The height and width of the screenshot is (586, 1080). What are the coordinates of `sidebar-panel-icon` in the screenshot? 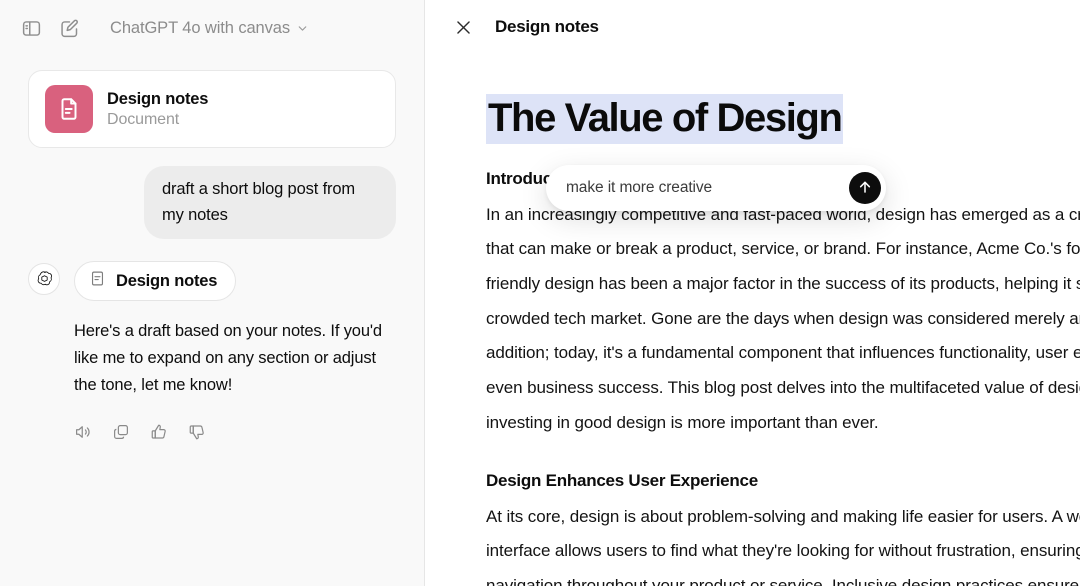 It's located at (31, 28).